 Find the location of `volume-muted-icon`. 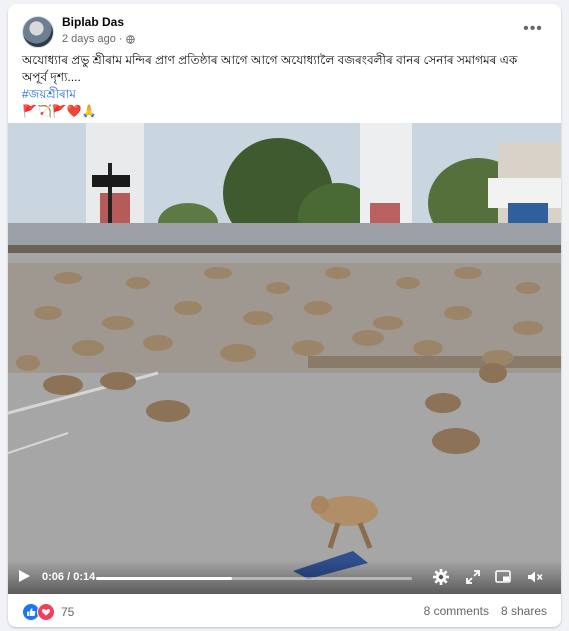

volume-muted-icon is located at coordinates (535, 577).